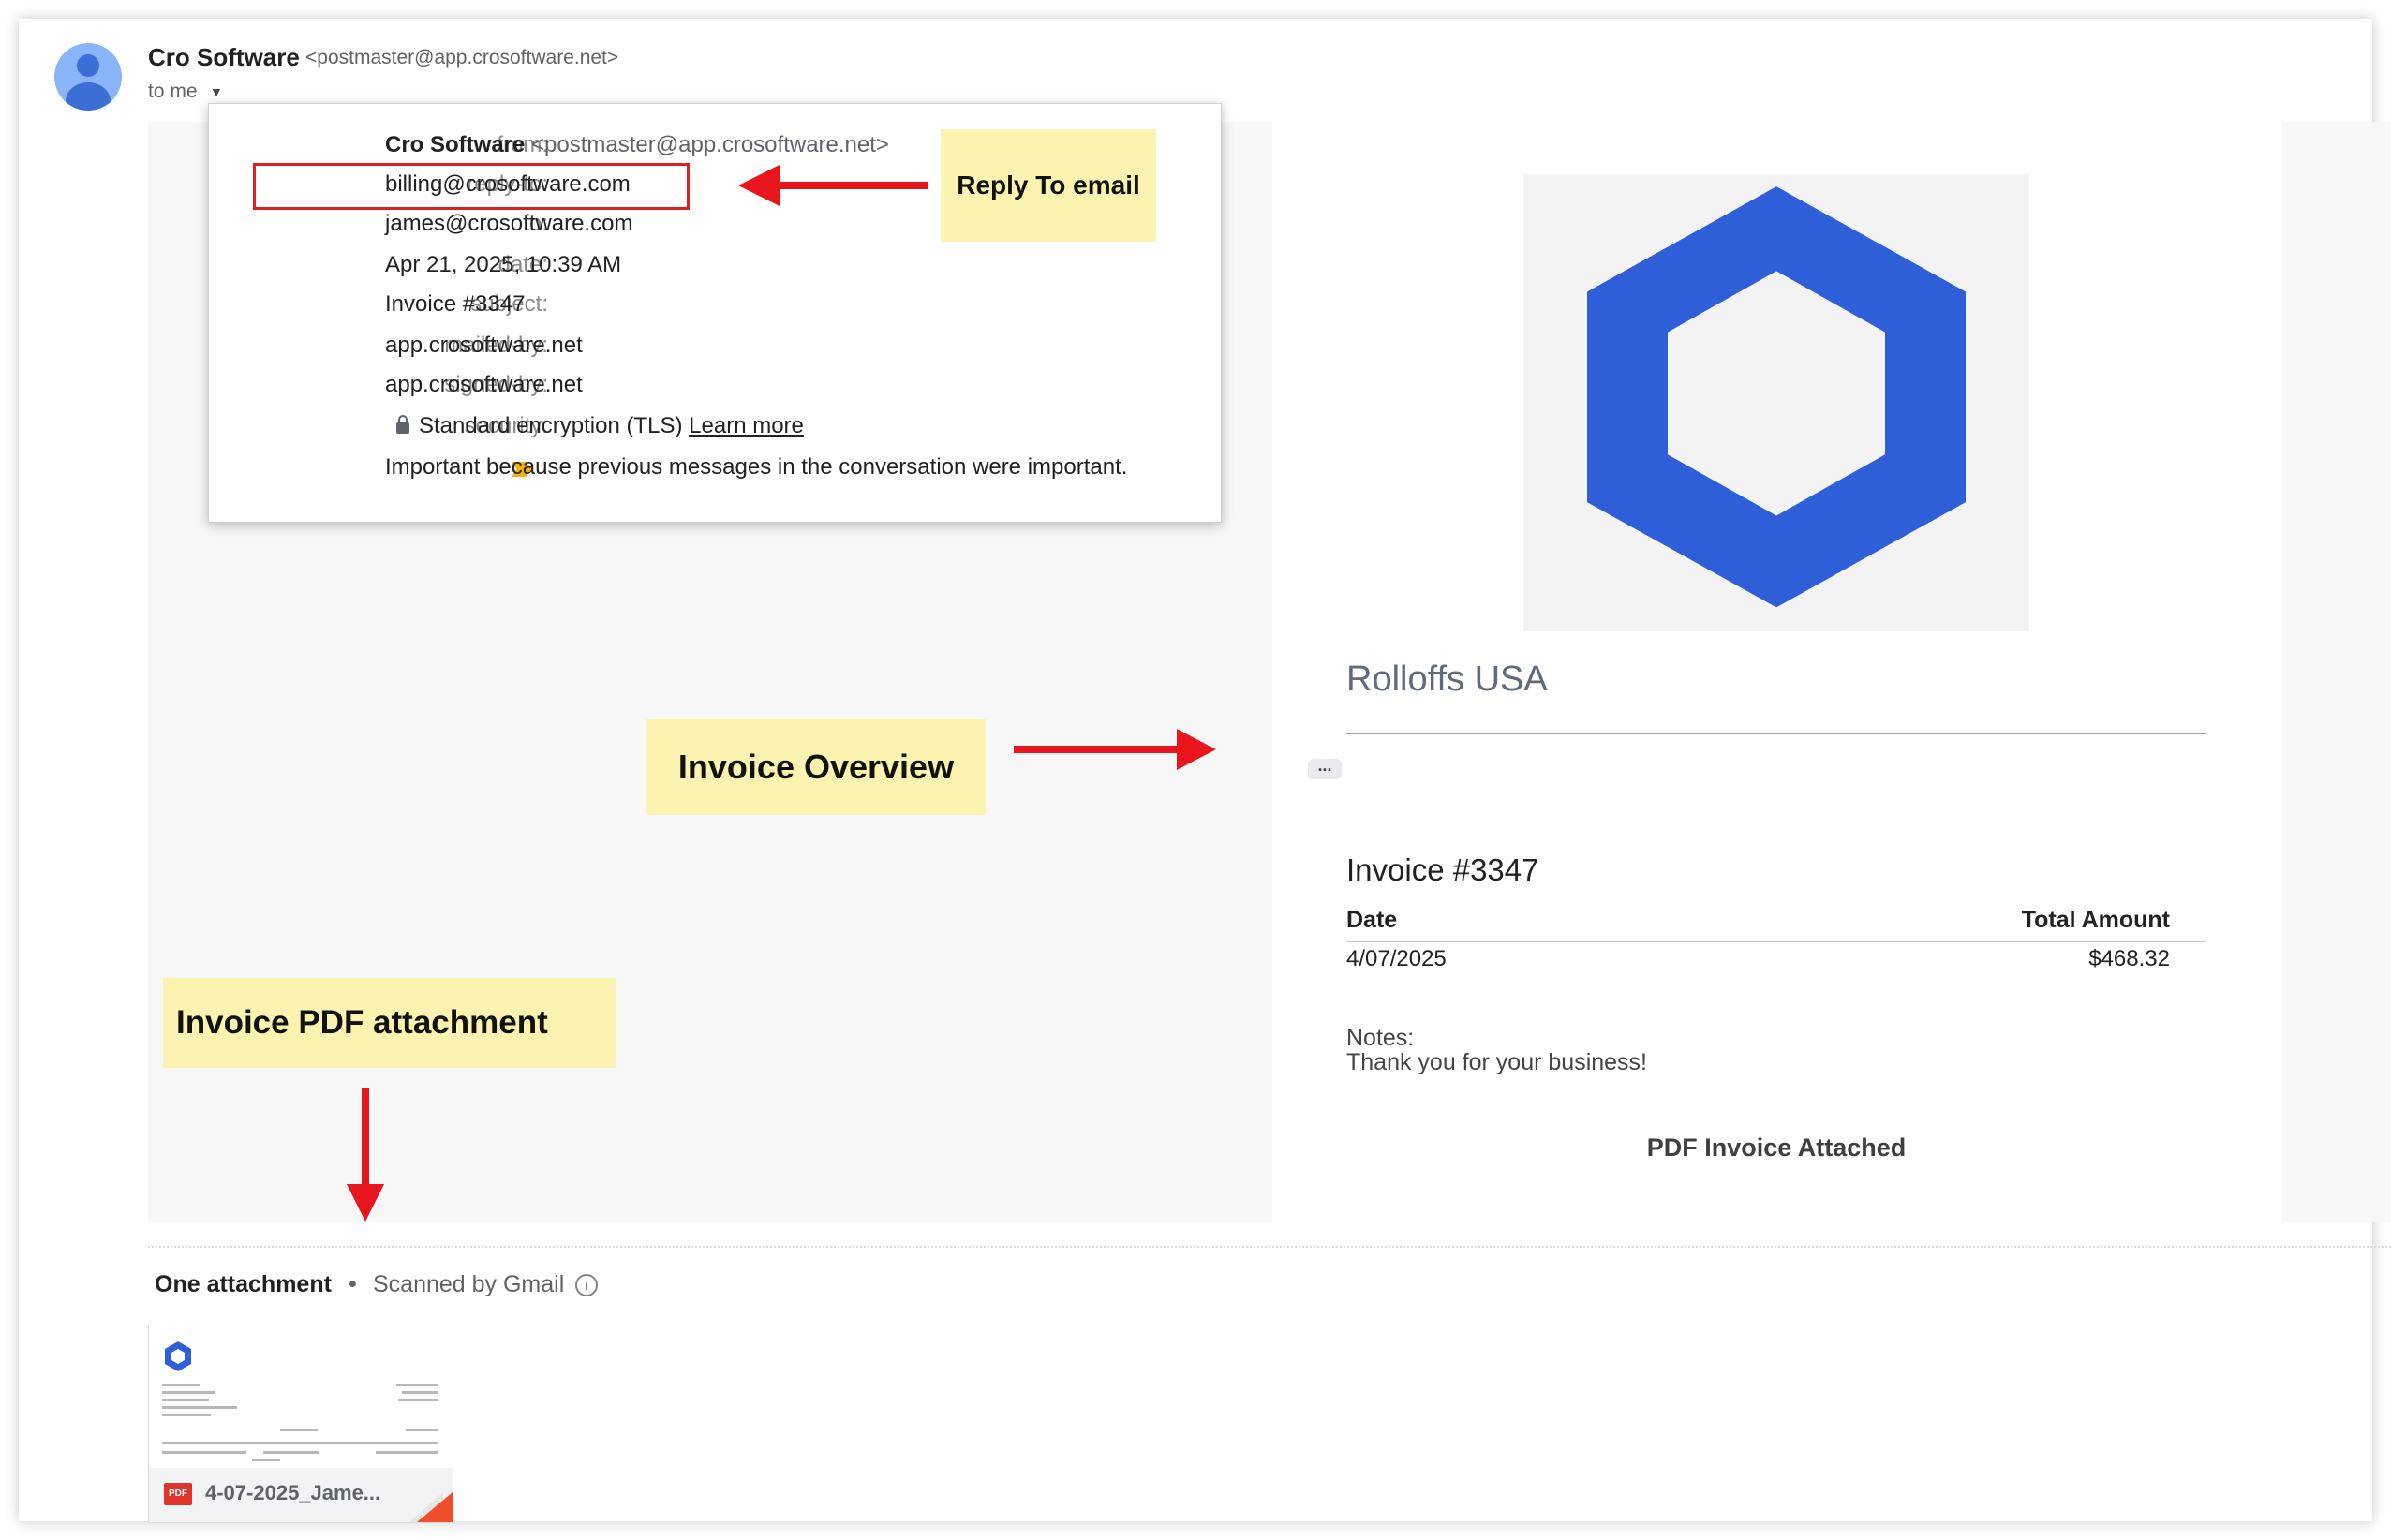 Image resolution: width=2391 pixels, height=1540 pixels. Describe the element at coordinates (586, 1285) in the screenshot. I see `info-icon: i` at that location.